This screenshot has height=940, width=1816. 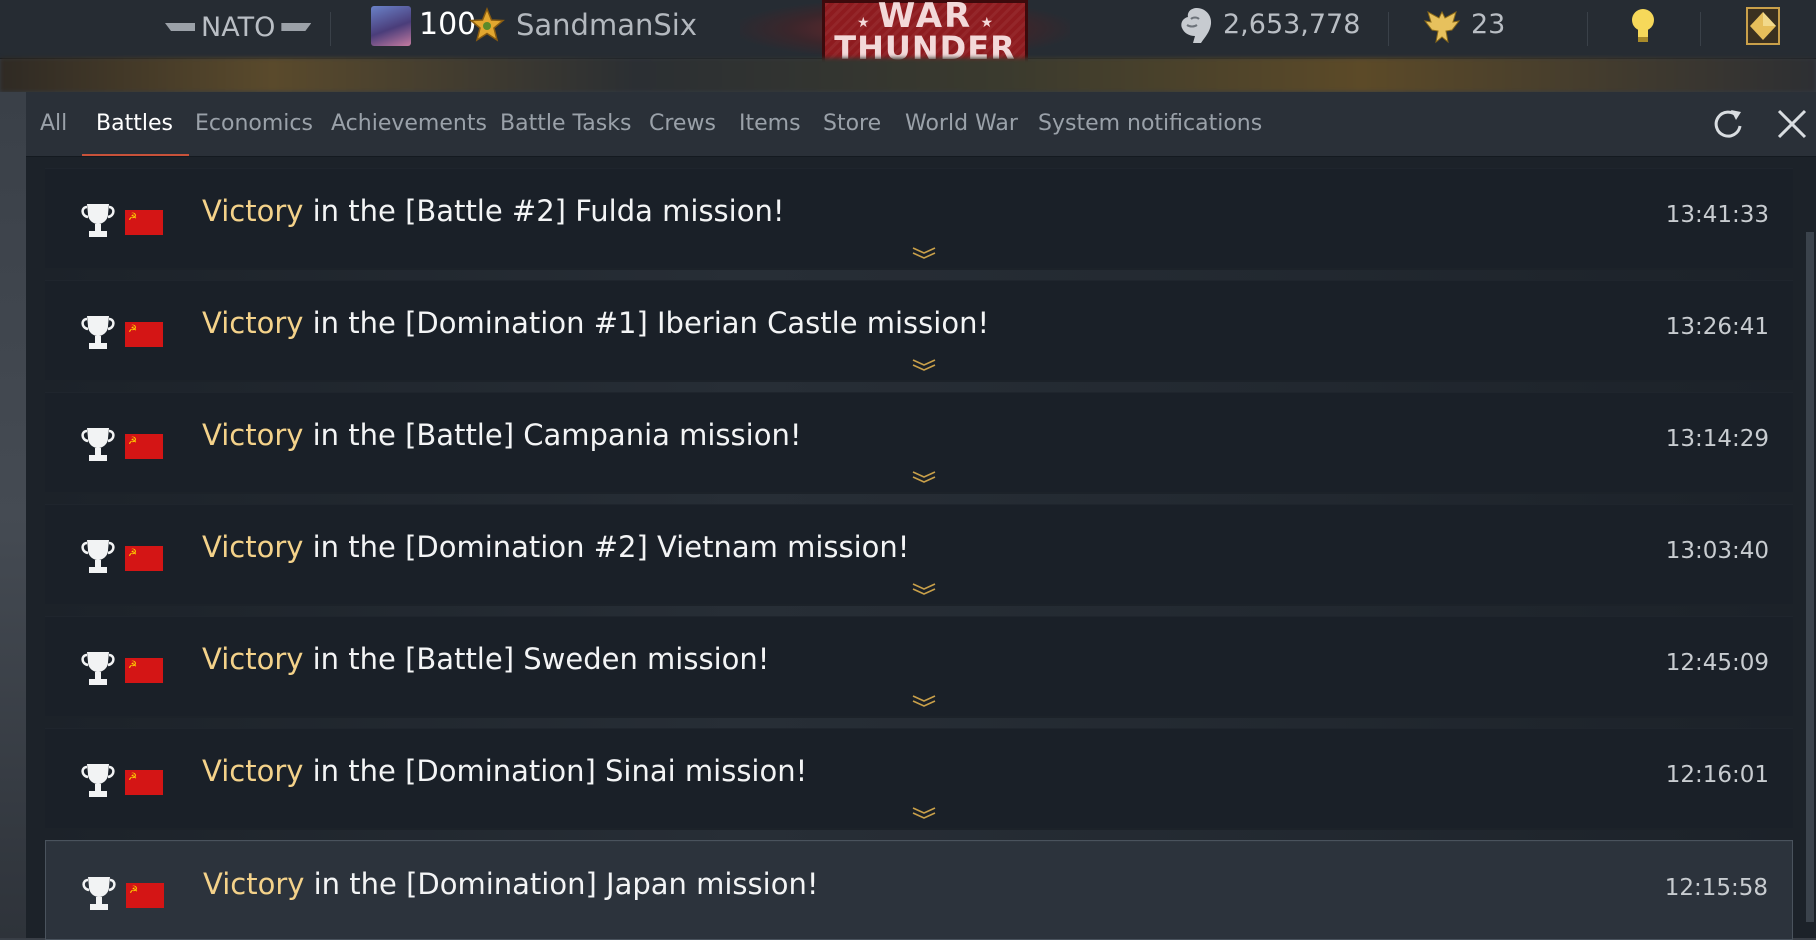 What do you see at coordinates (925, 18) in the screenshot?
I see `logo-word-1: WAR` at bounding box center [925, 18].